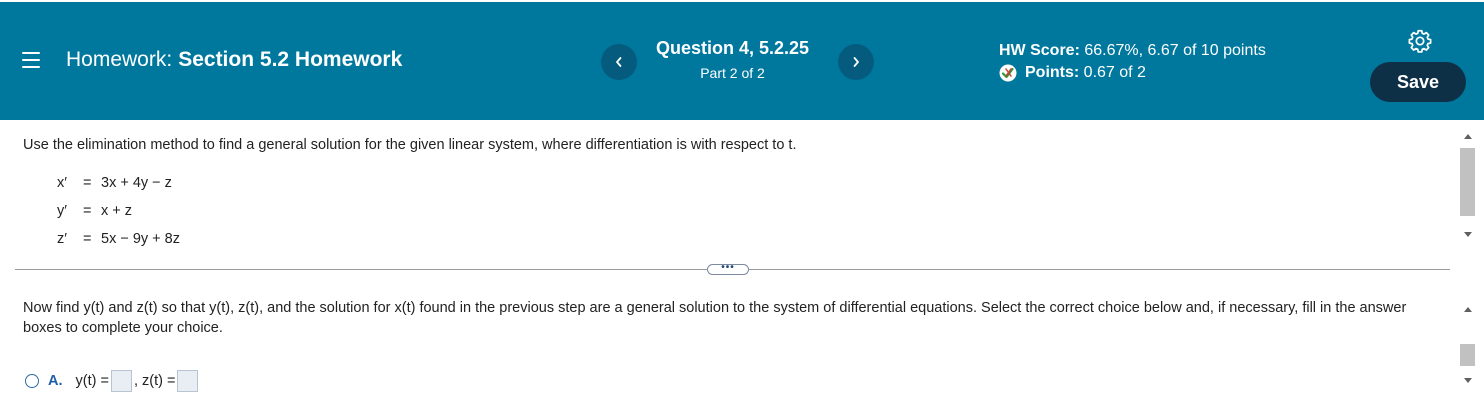  Describe the element at coordinates (1052, 72) in the screenshot. I see `points-label: Points:` at that location.